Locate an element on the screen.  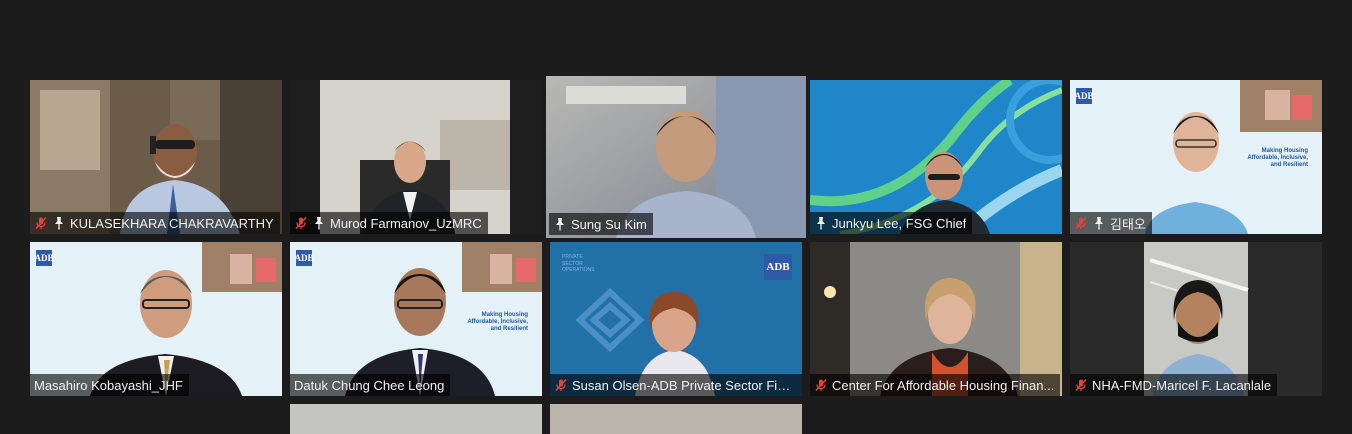
participant-tile: Murod Farmanov_UzMRC is located at coordinates (416, 157).